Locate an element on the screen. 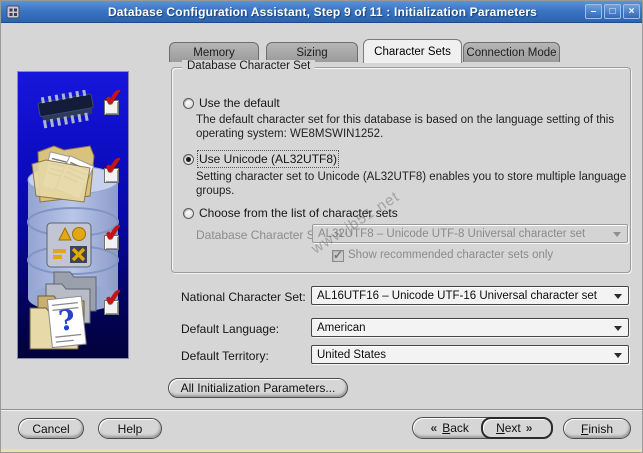 The image size is (643, 453). wizard-sidebar-graphic: ? ✔ ✔ ✔ ✔ is located at coordinates (73, 215).